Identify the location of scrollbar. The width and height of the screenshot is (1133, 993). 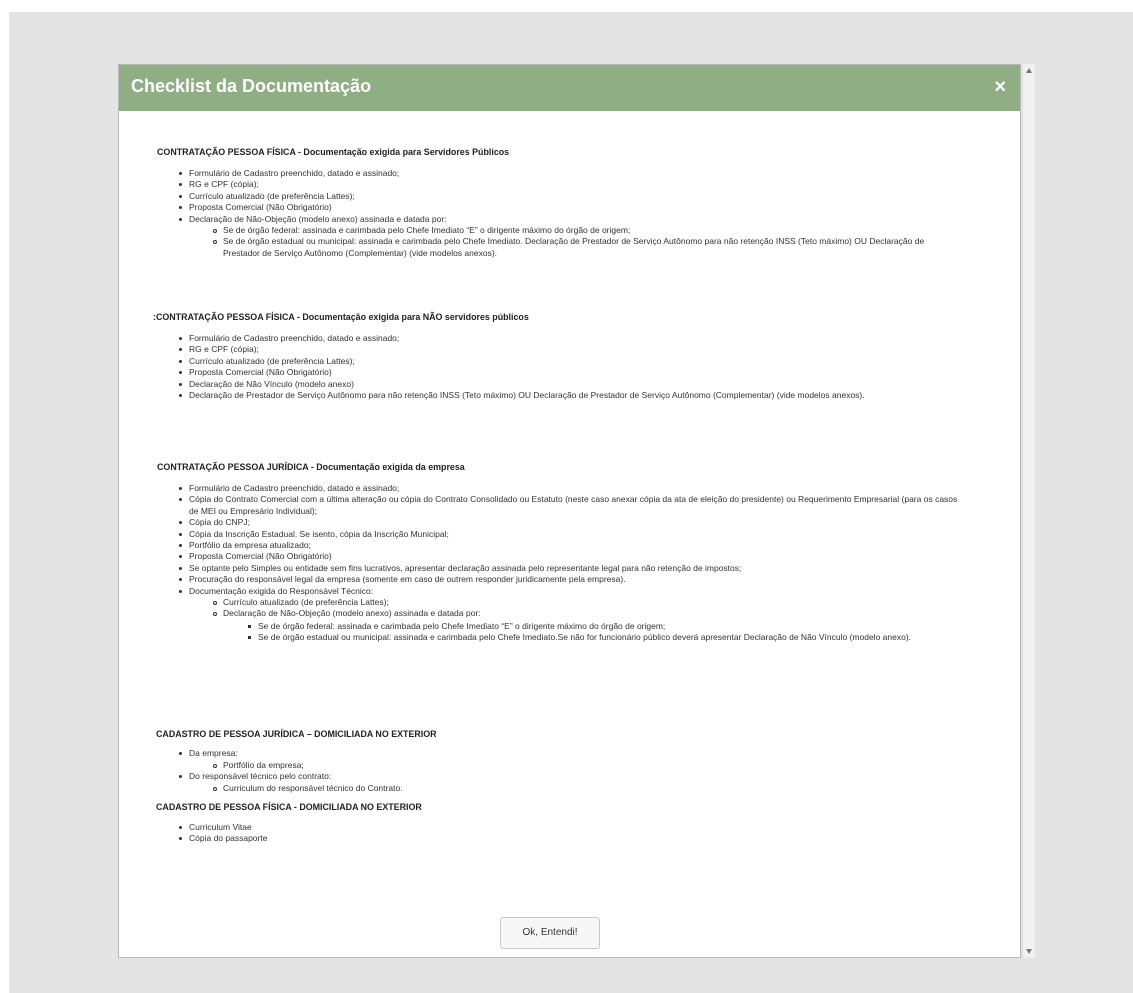
(1028, 511).